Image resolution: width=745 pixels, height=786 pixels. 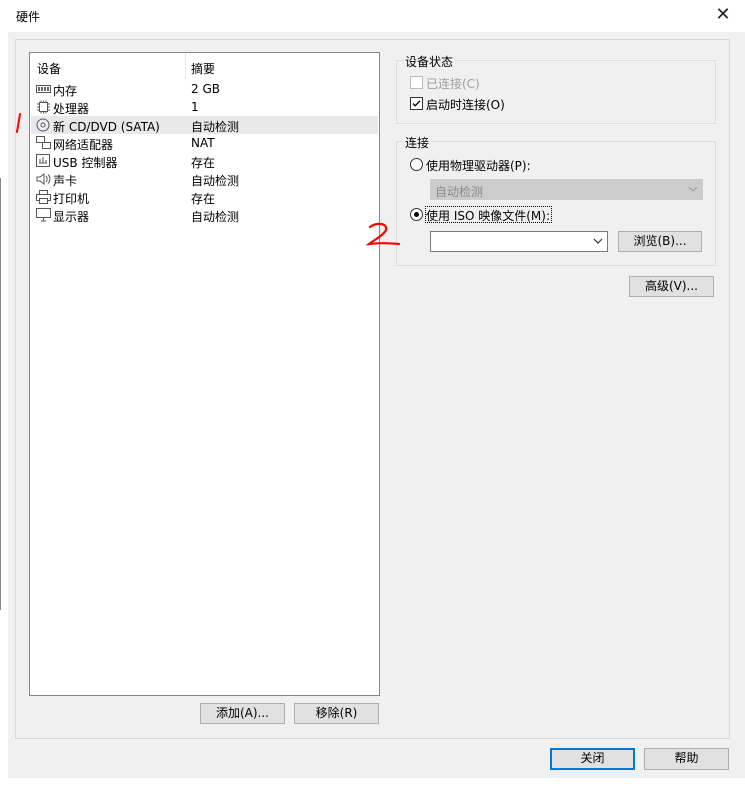 I want to click on cd-dvd-icon, so click(x=43, y=125).